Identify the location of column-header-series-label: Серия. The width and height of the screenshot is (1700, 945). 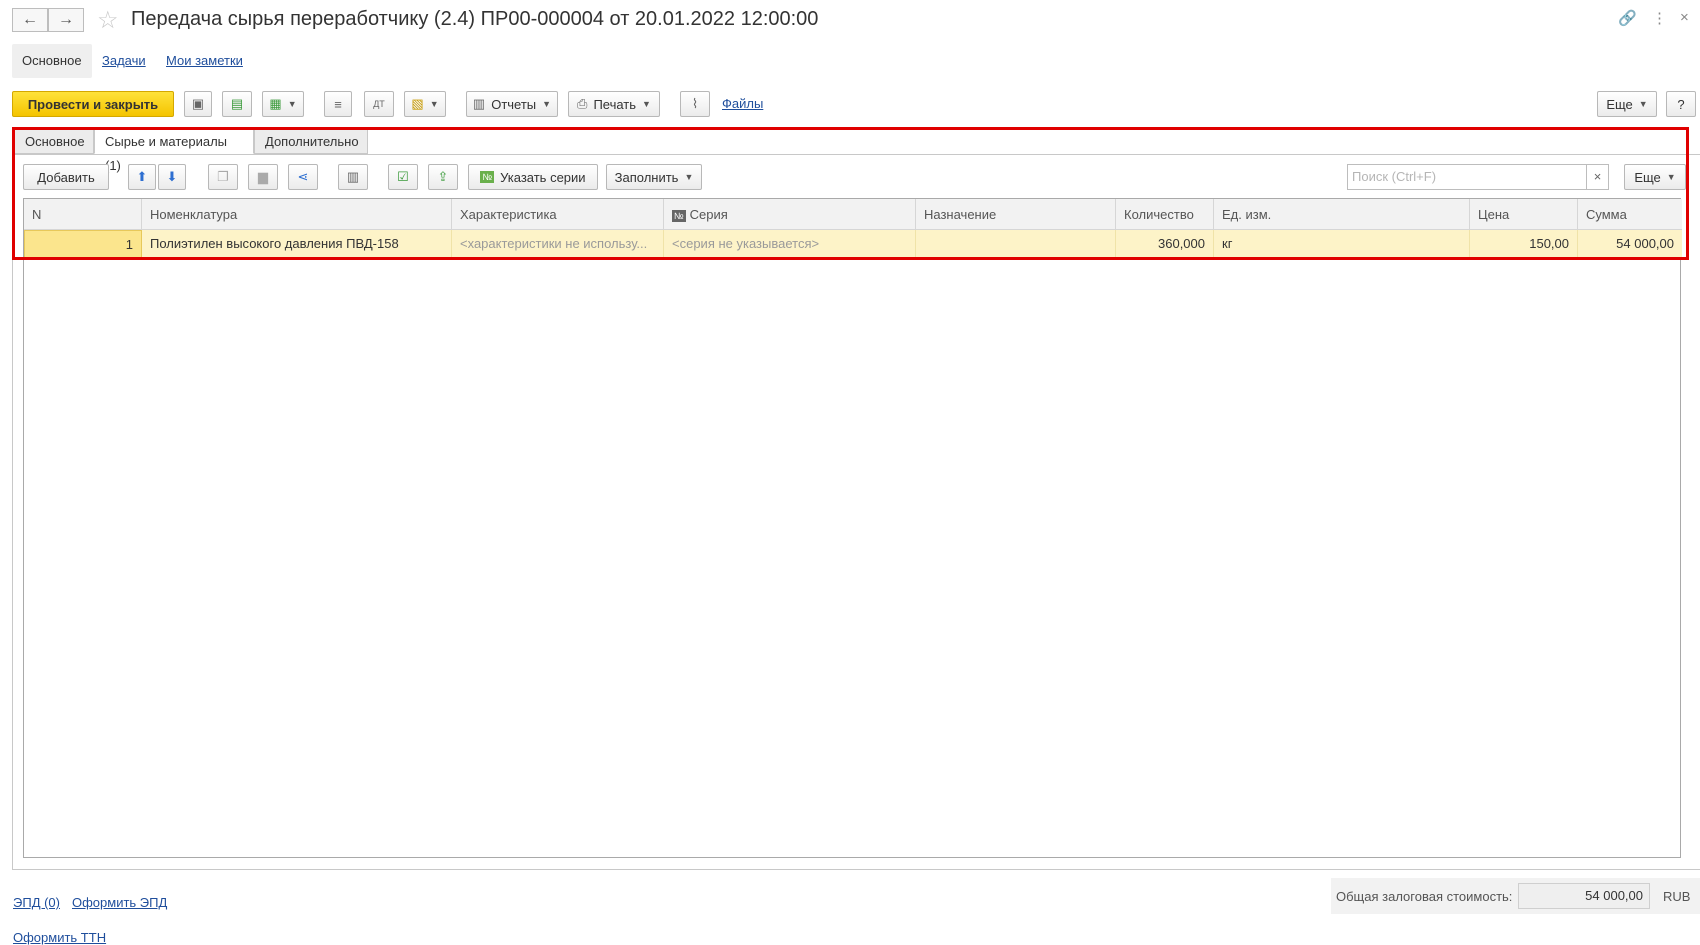
(708, 214).